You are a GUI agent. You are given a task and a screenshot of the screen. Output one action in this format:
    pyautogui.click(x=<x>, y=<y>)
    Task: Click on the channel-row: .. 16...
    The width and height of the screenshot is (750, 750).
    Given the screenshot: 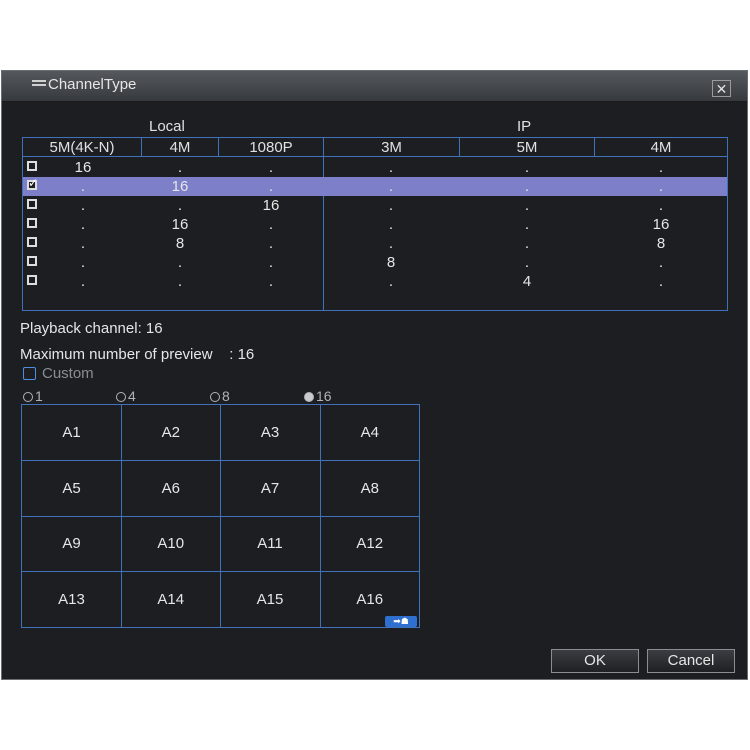 What is the action you would take?
    pyautogui.click(x=375, y=205)
    